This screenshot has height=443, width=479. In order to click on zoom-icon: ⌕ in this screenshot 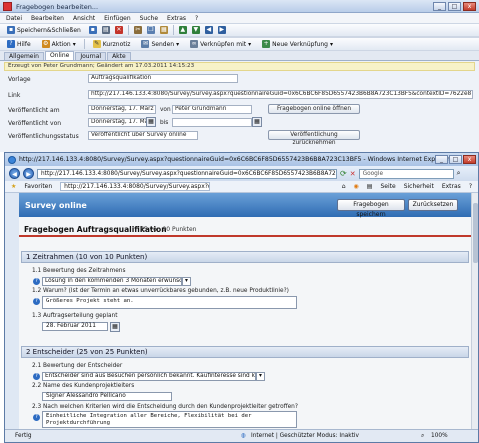, I will do `click(422, 436)`.